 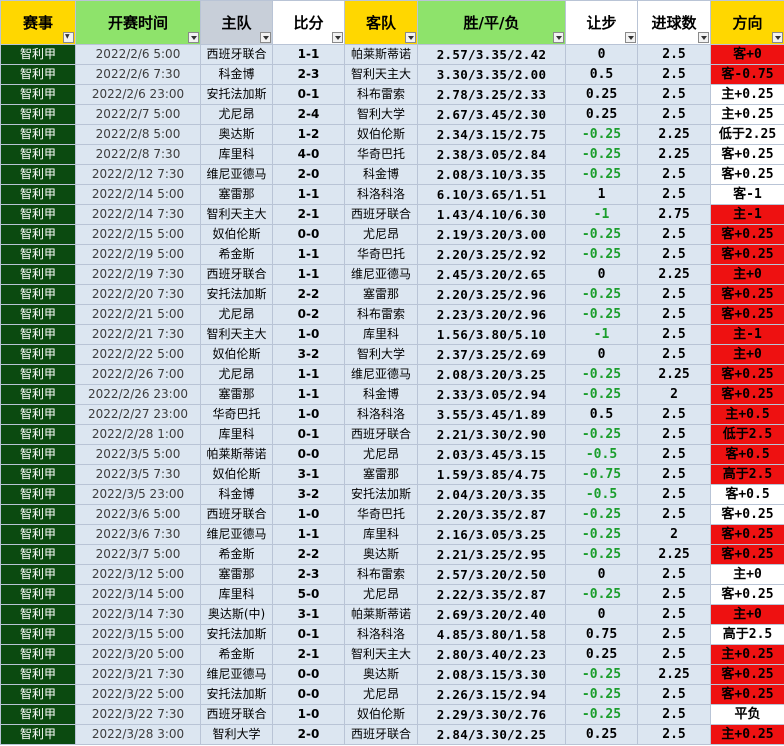 I want to click on odds-cell: 2.23/3.20/2.96, so click(x=491, y=314).